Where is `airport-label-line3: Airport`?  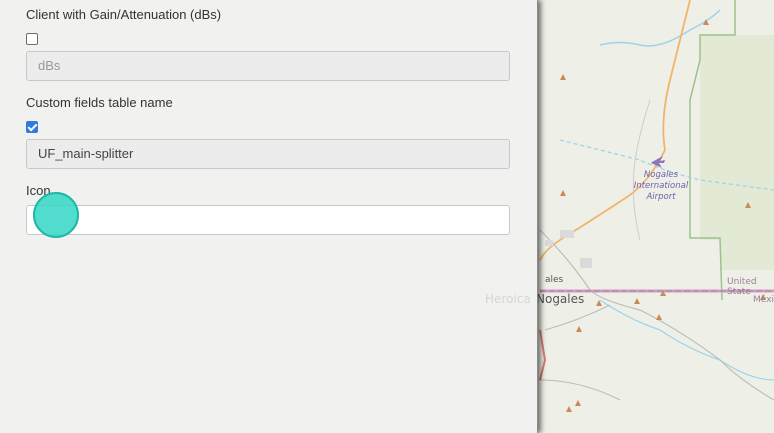 airport-label-line3: Airport is located at coordinates (661, 197).